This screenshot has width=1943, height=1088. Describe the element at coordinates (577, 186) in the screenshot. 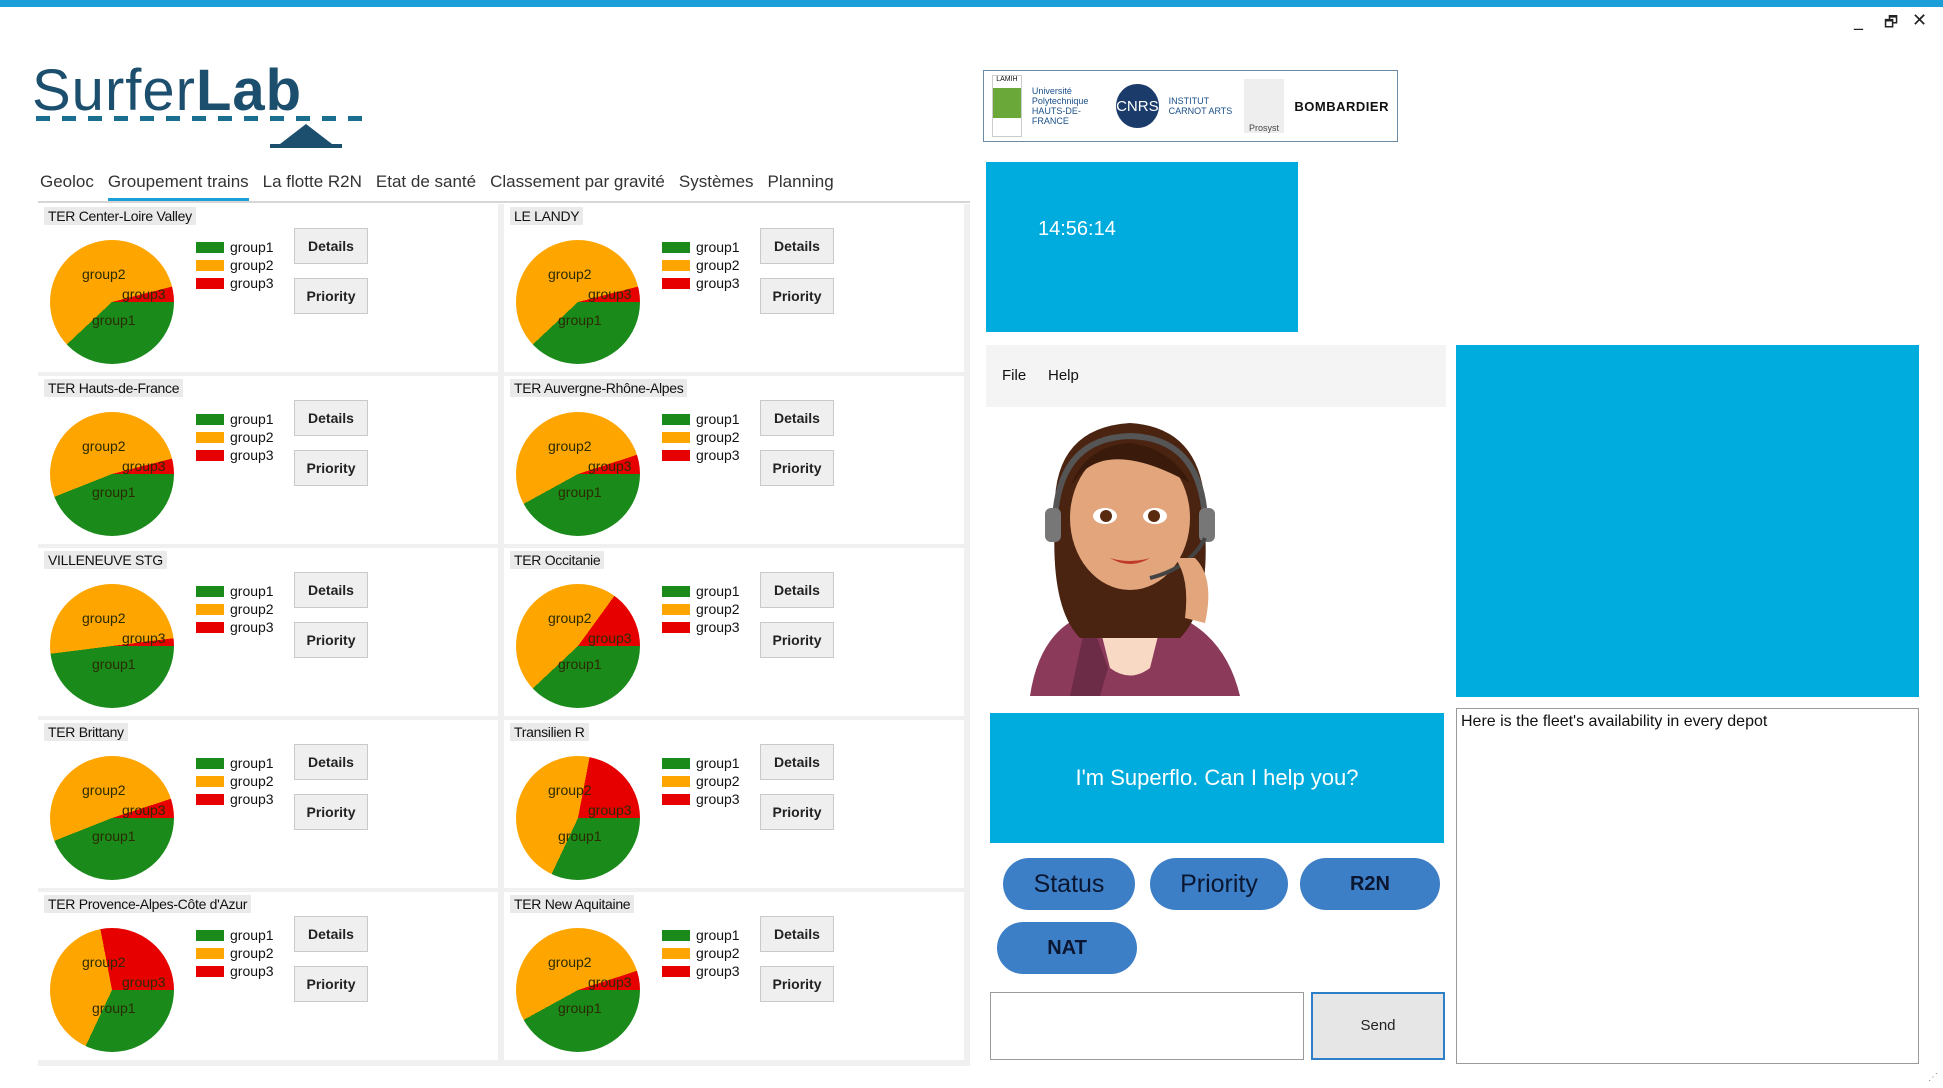

I see `tab-classement-par-gravite: Classement par gravité` at that location.